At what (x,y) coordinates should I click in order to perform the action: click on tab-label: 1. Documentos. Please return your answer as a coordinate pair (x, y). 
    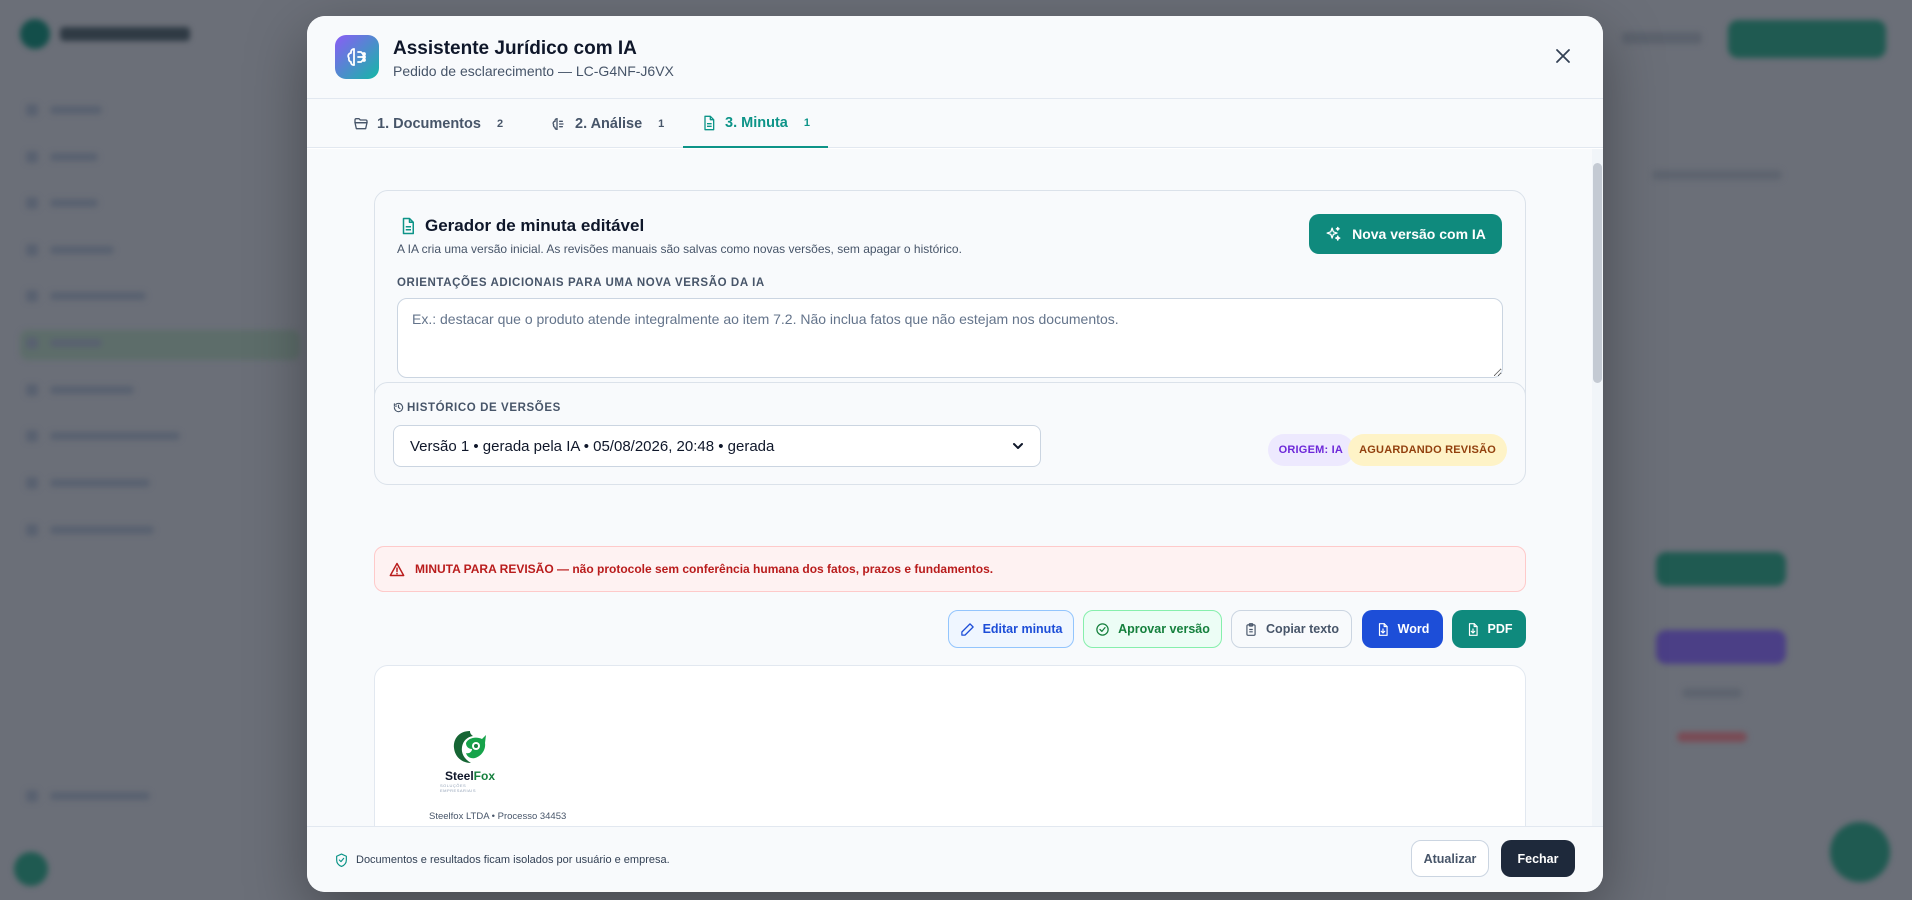
    Looking at the image, I should click on (429, 123).